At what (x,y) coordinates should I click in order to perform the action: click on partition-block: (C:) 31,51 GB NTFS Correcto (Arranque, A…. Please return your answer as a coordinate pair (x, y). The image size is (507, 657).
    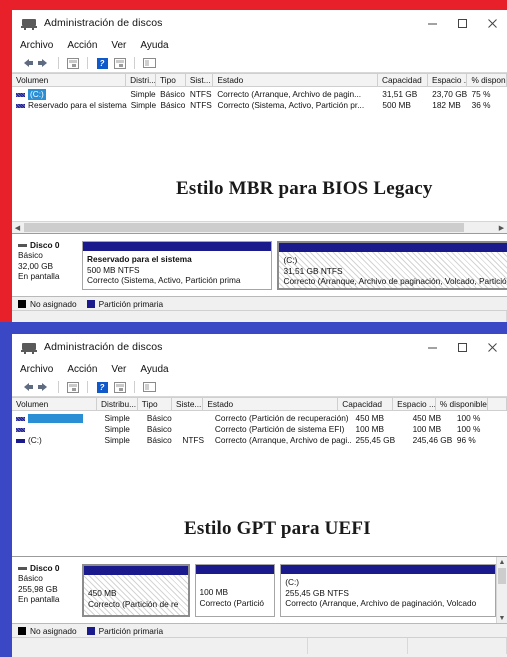
    Looking at the image, I should click on (392, 265).